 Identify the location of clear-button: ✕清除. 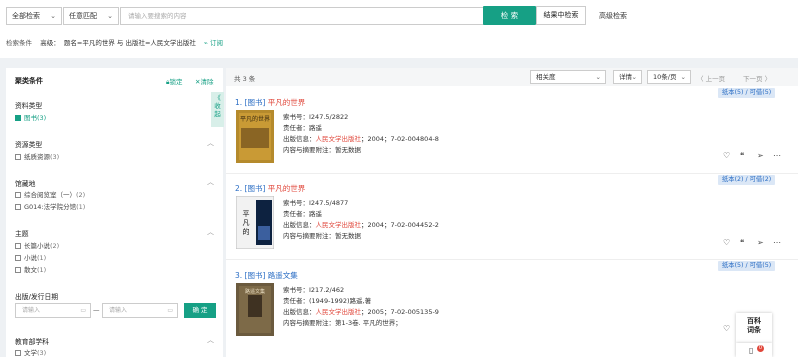
(204, 81).